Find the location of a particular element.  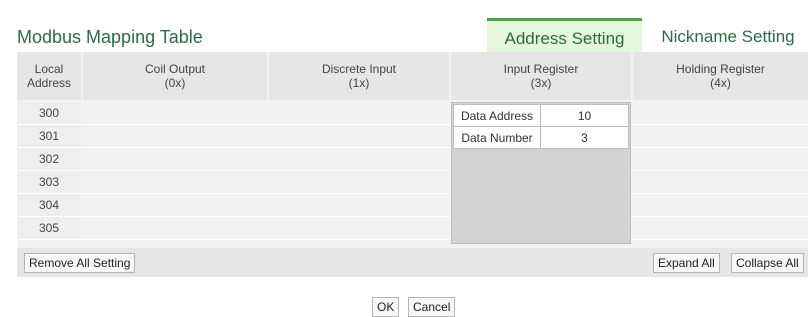

tab-nickname-setting: Nickname Setting is located at coordinates (728, 35).